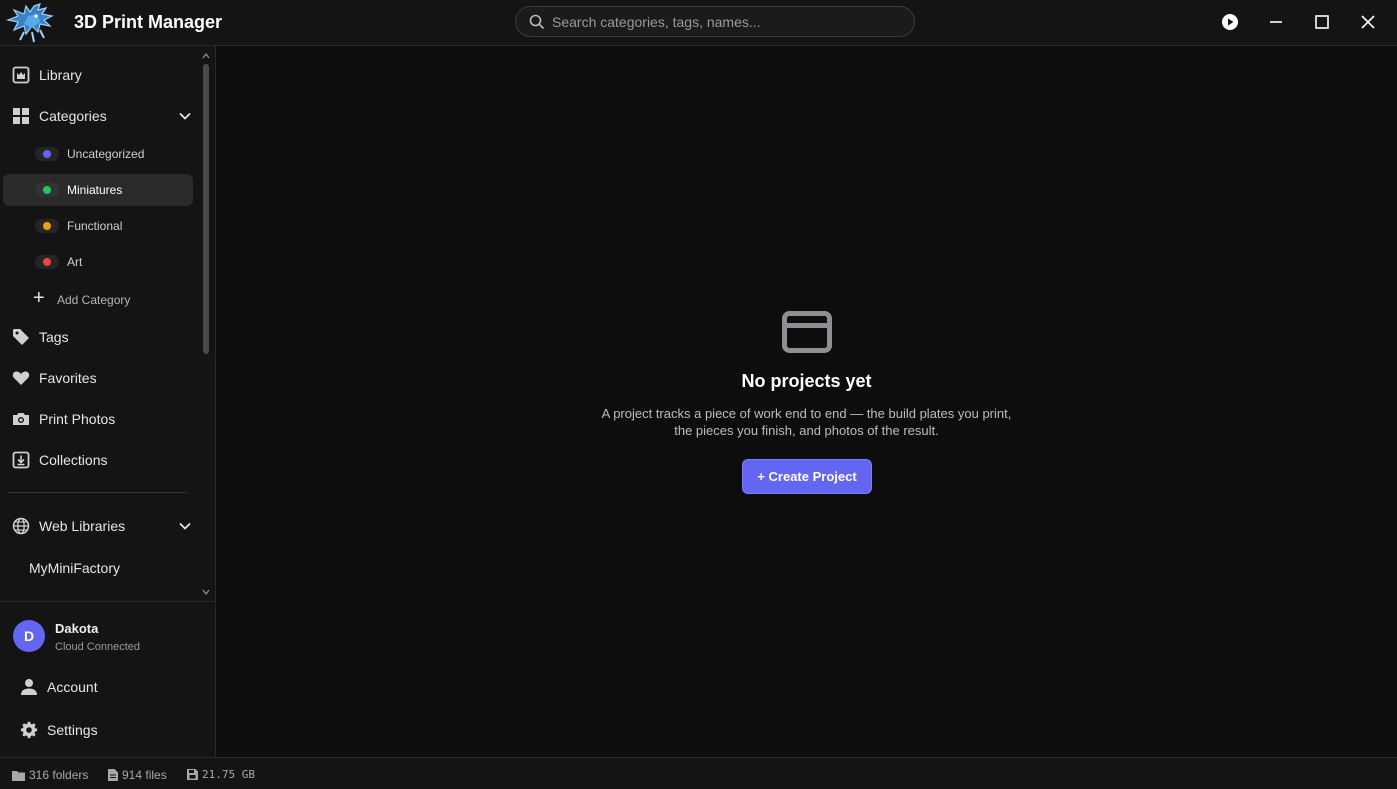  Describe the element at coordinates (97, 492) in the screenshot. I see `sidebar-divider` at that location.